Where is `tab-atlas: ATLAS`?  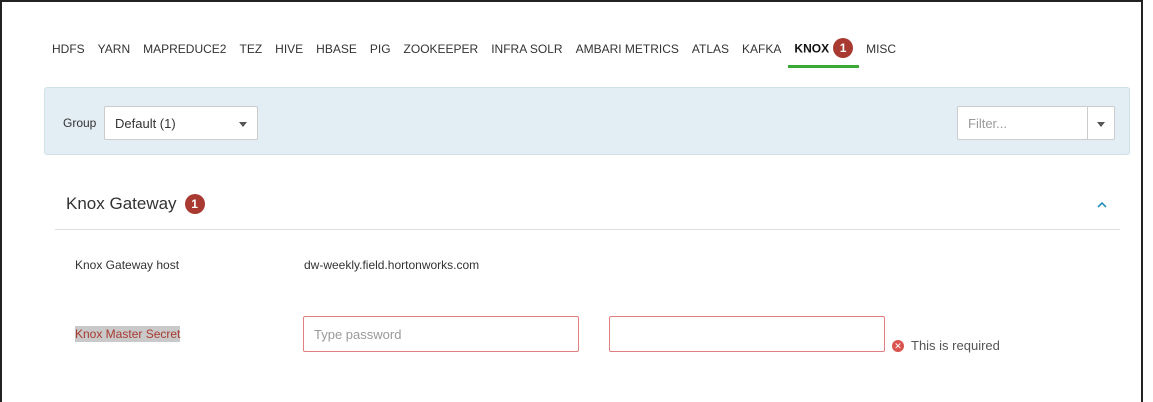 tab-atlas: ATLAS is located at coordinates (710, 49).